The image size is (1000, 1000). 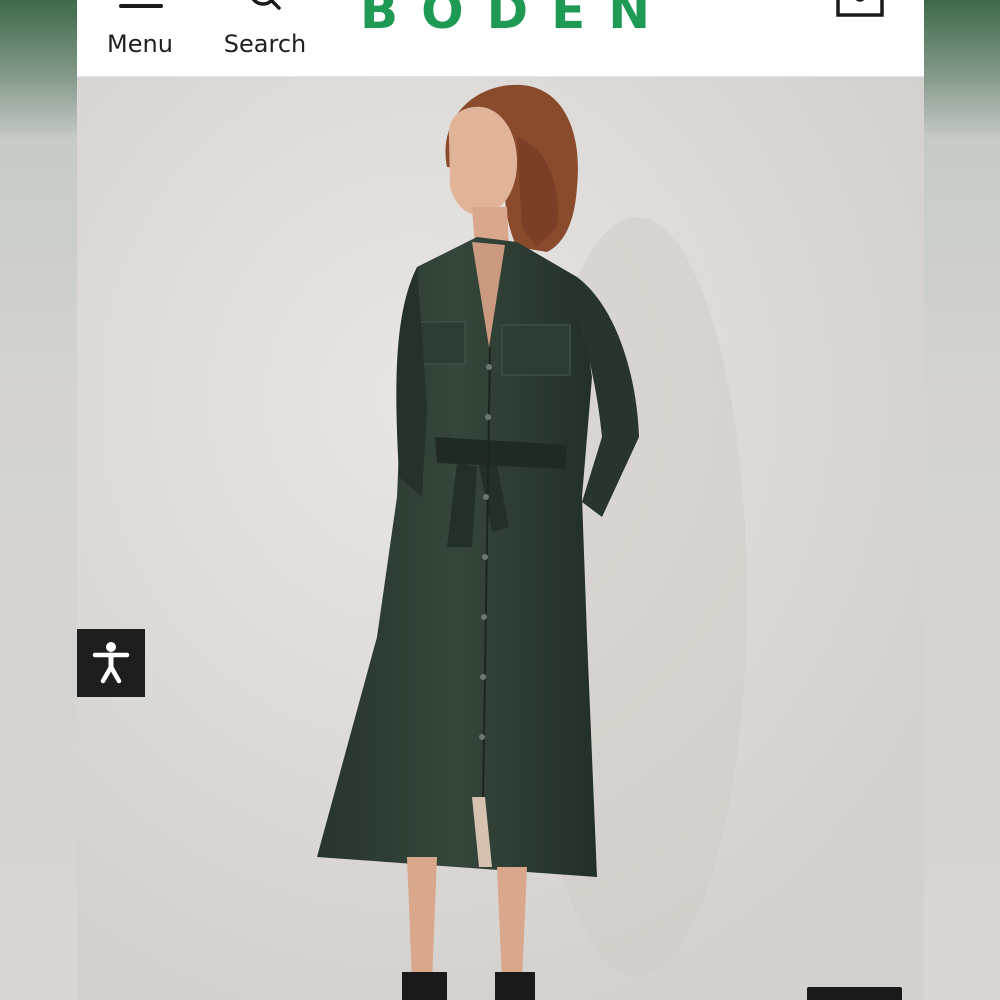 I want to click on menu-button: Menu, so click(x=140, y=38).